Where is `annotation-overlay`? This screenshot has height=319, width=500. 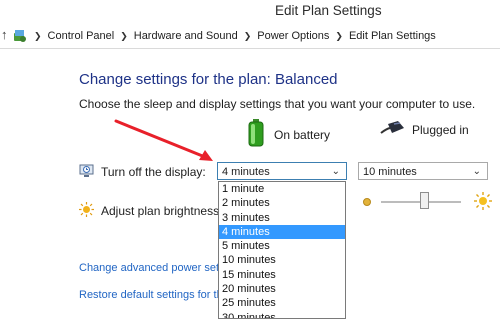
annotation-overlay is located at coordinates (163, 140).